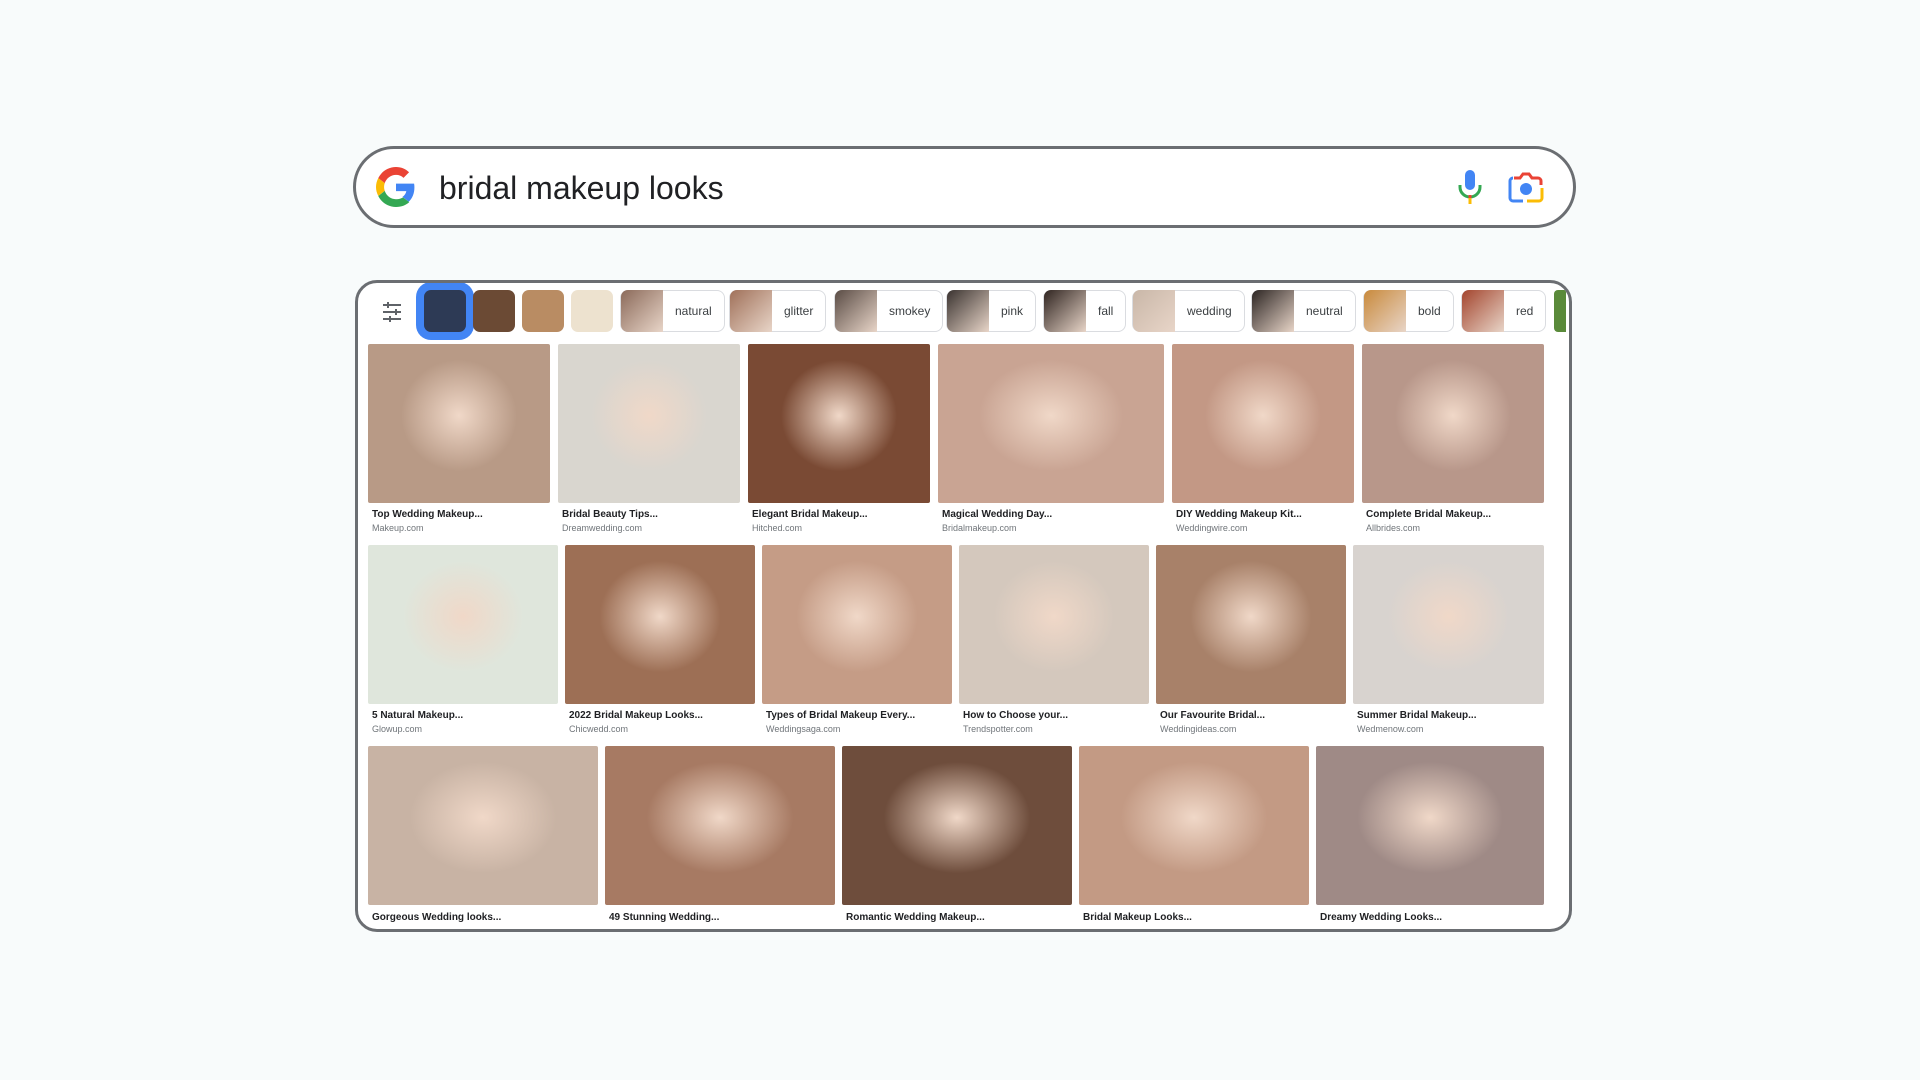 This screenshot has height=1080, width=1920. I want to click on chip-glitter: glitter, so click(778, 311).